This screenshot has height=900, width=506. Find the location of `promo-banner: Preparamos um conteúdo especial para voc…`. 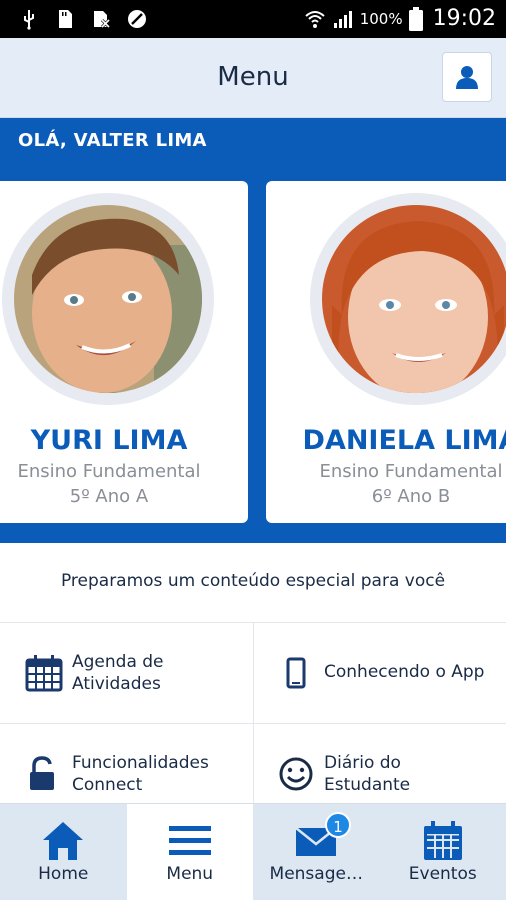

promo-banner: Preparamos um conteúdo especial para voc… is located at coordinates (253, 583).